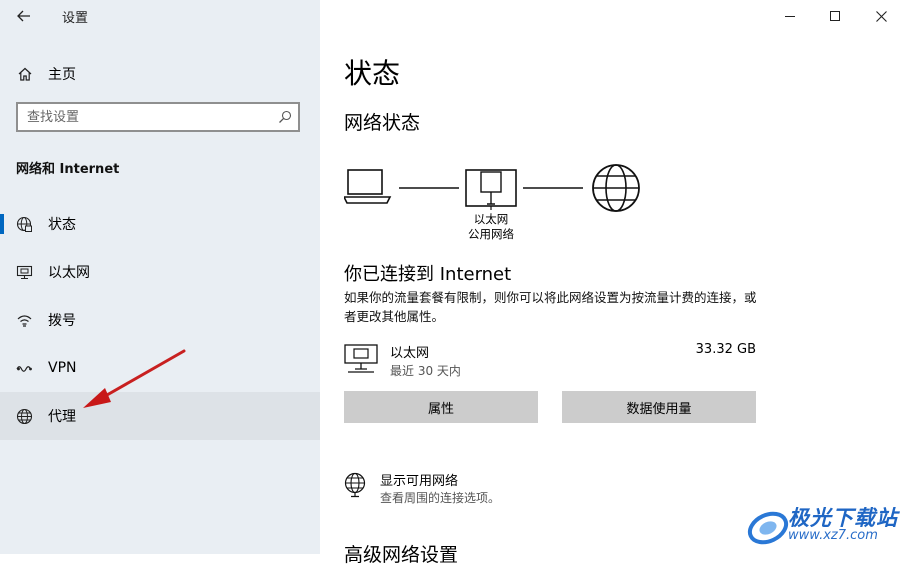 This screenshot has width=904, height=567. I want to click on search-input, so click(148, 117).